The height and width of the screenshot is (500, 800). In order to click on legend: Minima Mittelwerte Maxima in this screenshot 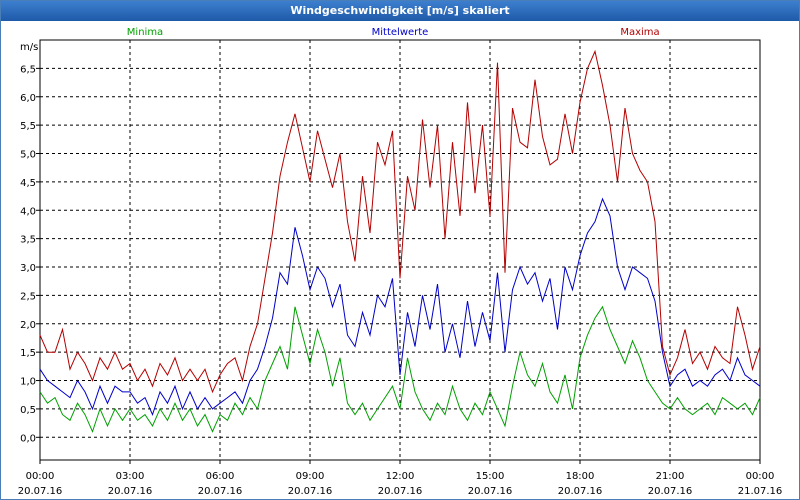, I will do `click(393, 32)`.